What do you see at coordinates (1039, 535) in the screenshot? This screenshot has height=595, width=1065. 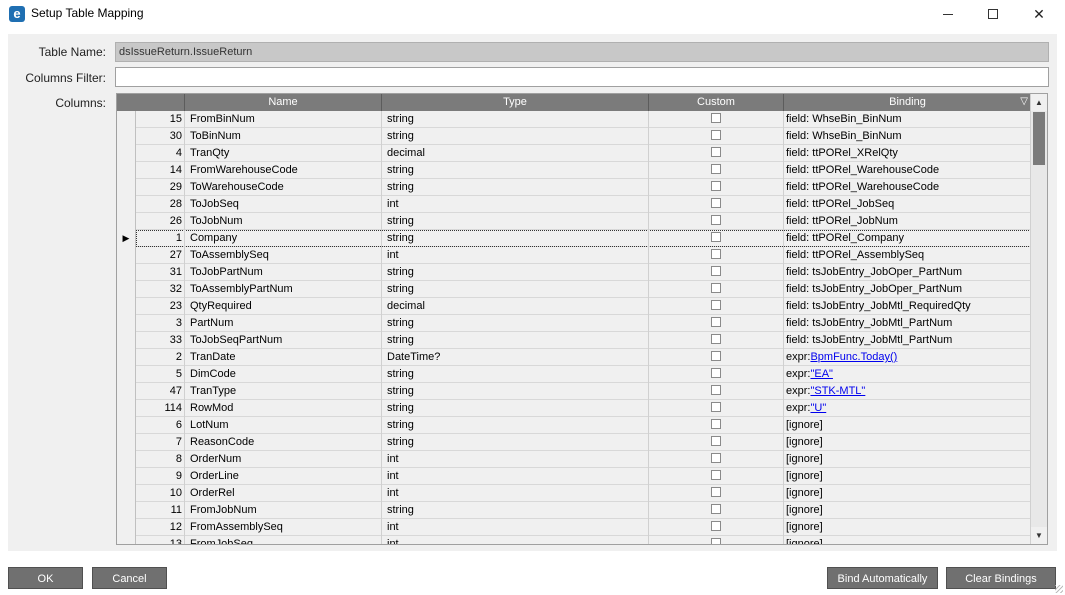 I see `scroll-down-icon: ▼` at bounding box center [1039, 535].